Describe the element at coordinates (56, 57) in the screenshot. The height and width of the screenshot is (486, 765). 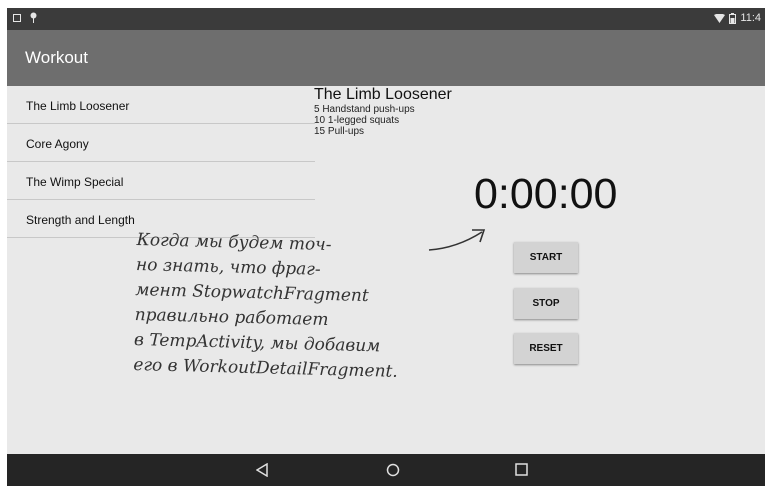
I see `app-title: Workout` at that location.